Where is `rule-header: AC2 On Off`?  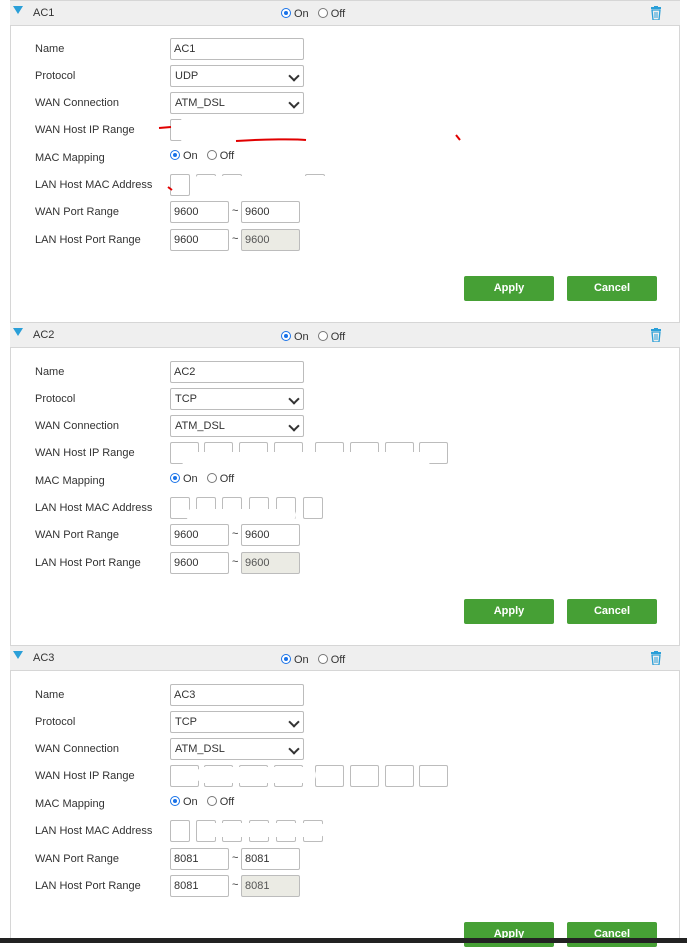
rule-header: AC2 On Off is located at coordinates (345, 335).